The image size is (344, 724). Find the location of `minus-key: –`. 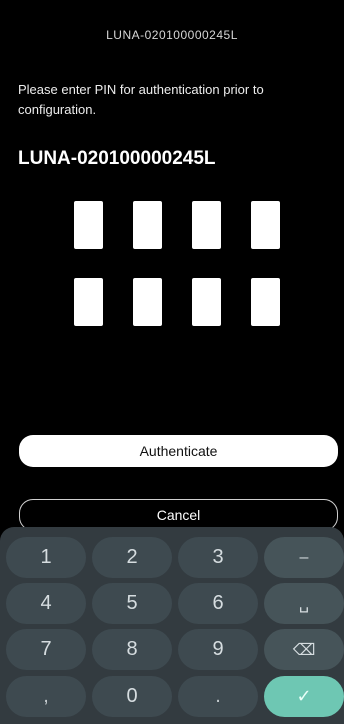

minus-key: – is located at coordinates (304, 557).